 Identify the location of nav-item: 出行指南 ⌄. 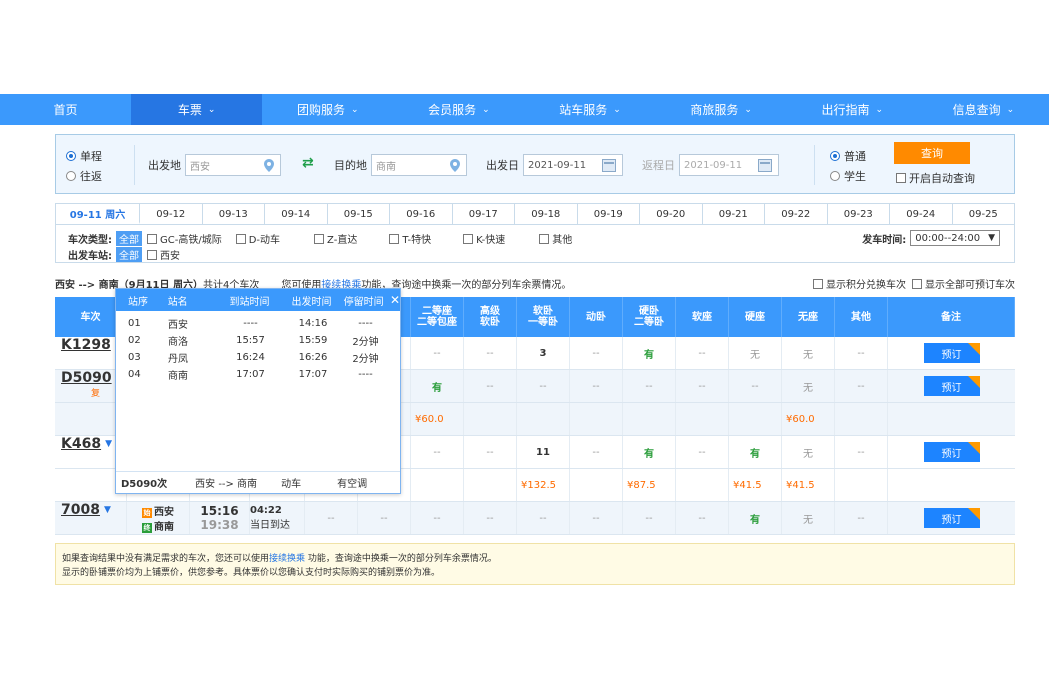
(852, 109).